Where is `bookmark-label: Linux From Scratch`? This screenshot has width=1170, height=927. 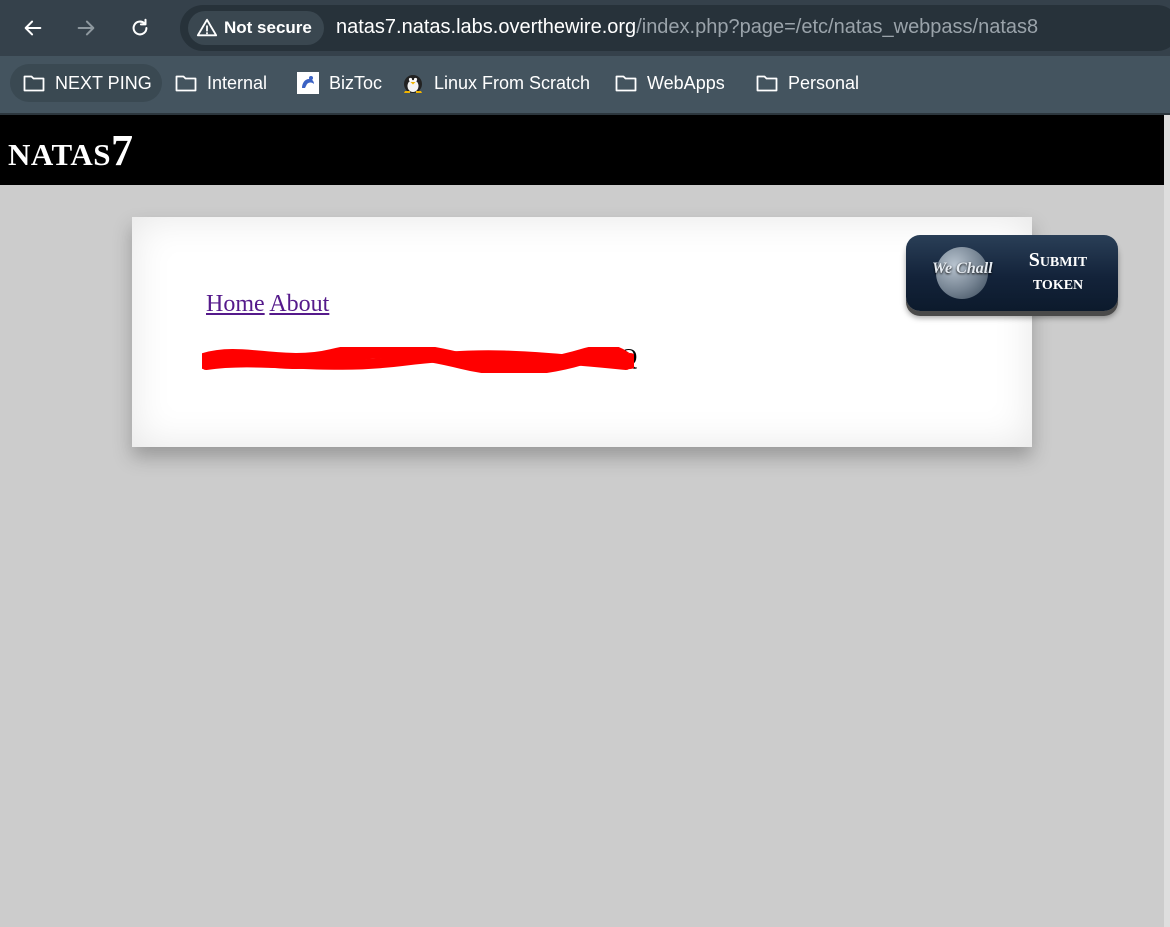
bookmark-label: Linux From Scratch is located at coordinates (512, 82).